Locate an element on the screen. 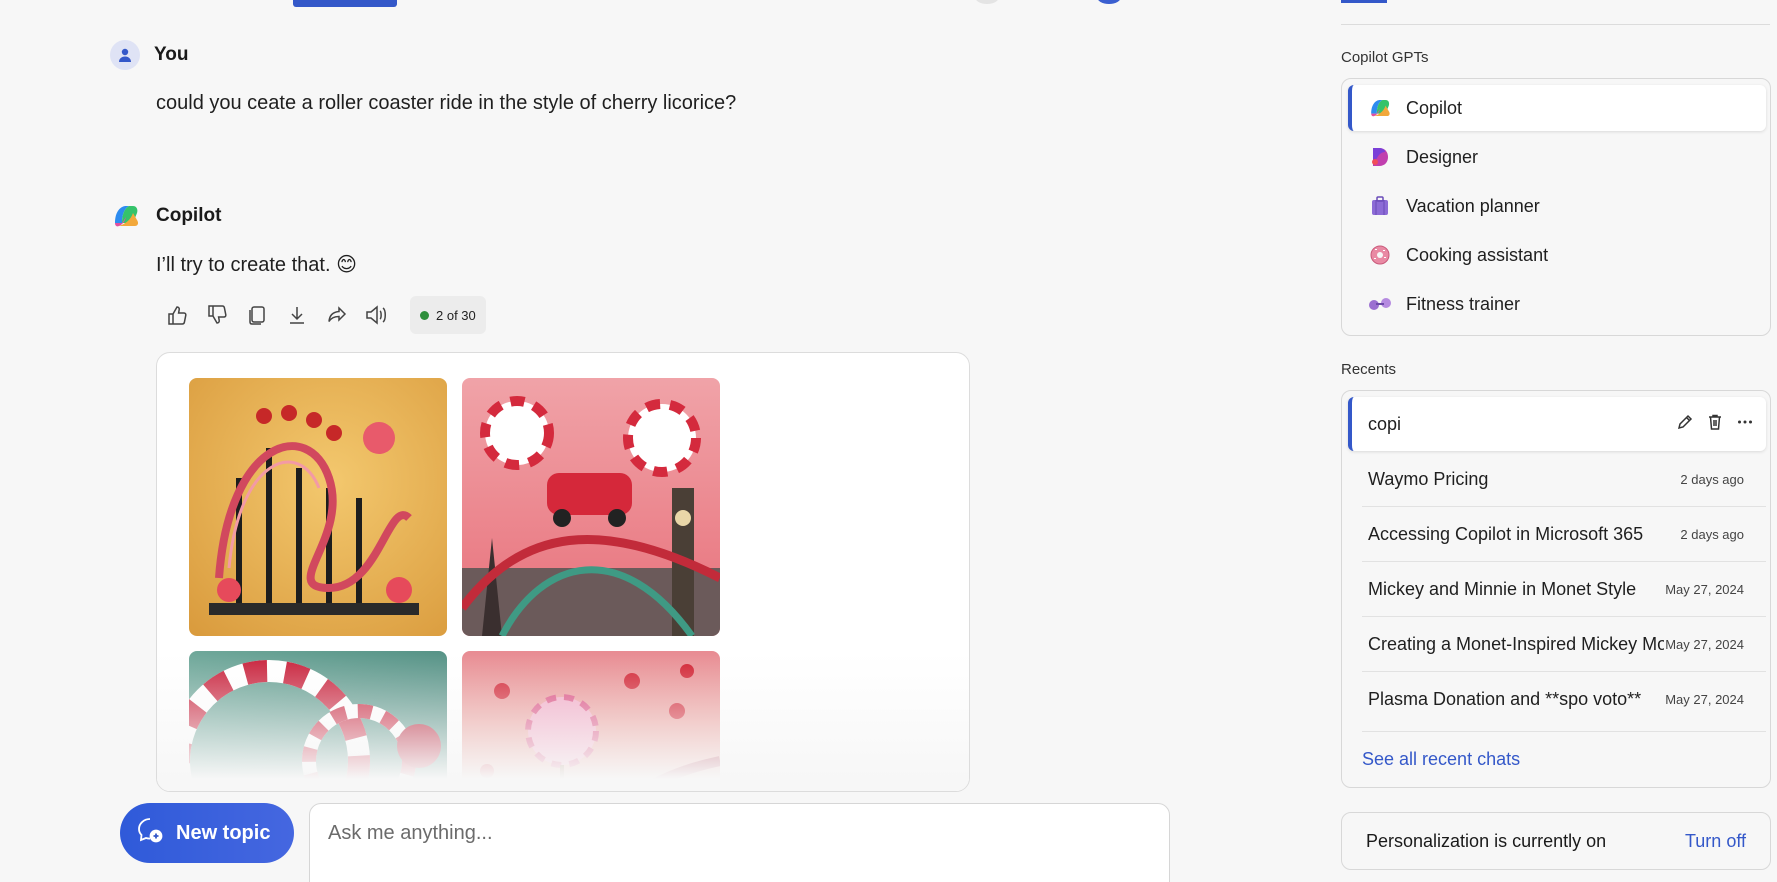  gpt-item-designer: Designer is located at coordinates (1557, 157).